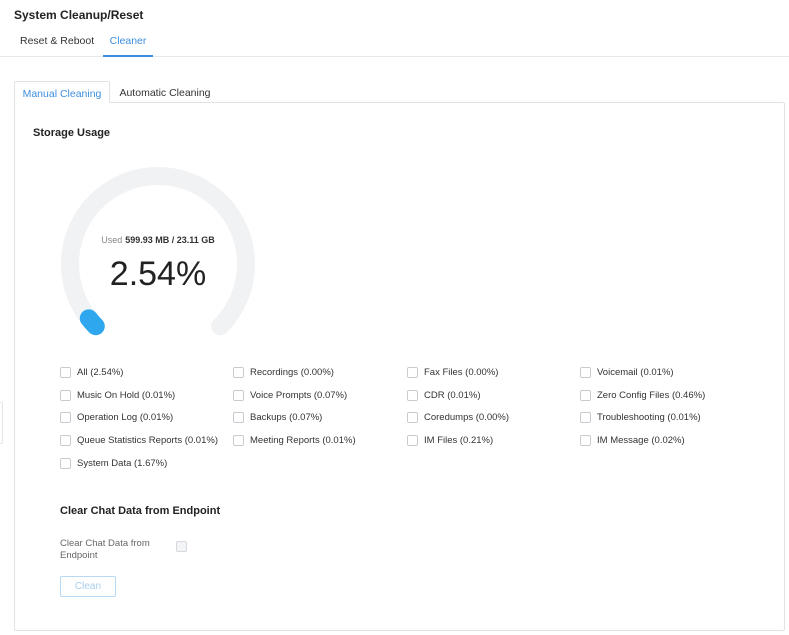  Describe the element at coordinates (122, 463) in the screenshot. I see `checkbox-label: System Data (1.67%)` at that location.